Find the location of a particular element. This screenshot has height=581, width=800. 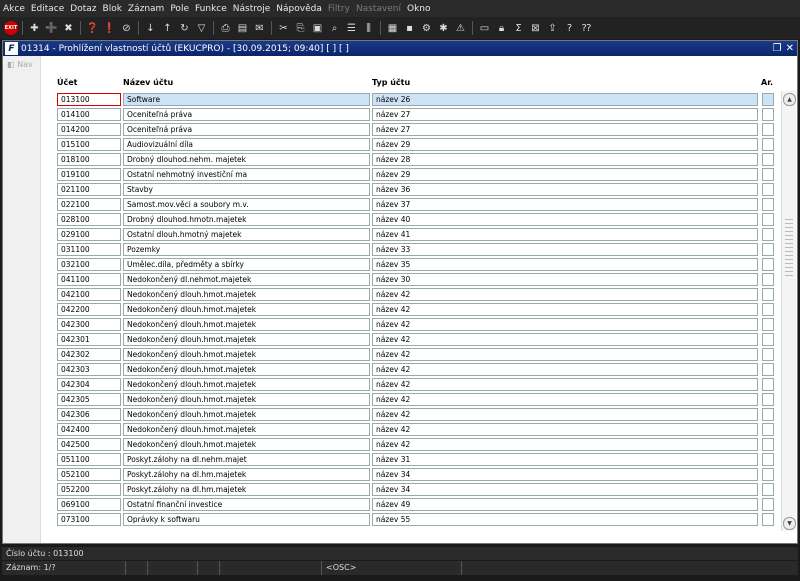

account-type-cell: název 40 is located at coordinates (565, 219).